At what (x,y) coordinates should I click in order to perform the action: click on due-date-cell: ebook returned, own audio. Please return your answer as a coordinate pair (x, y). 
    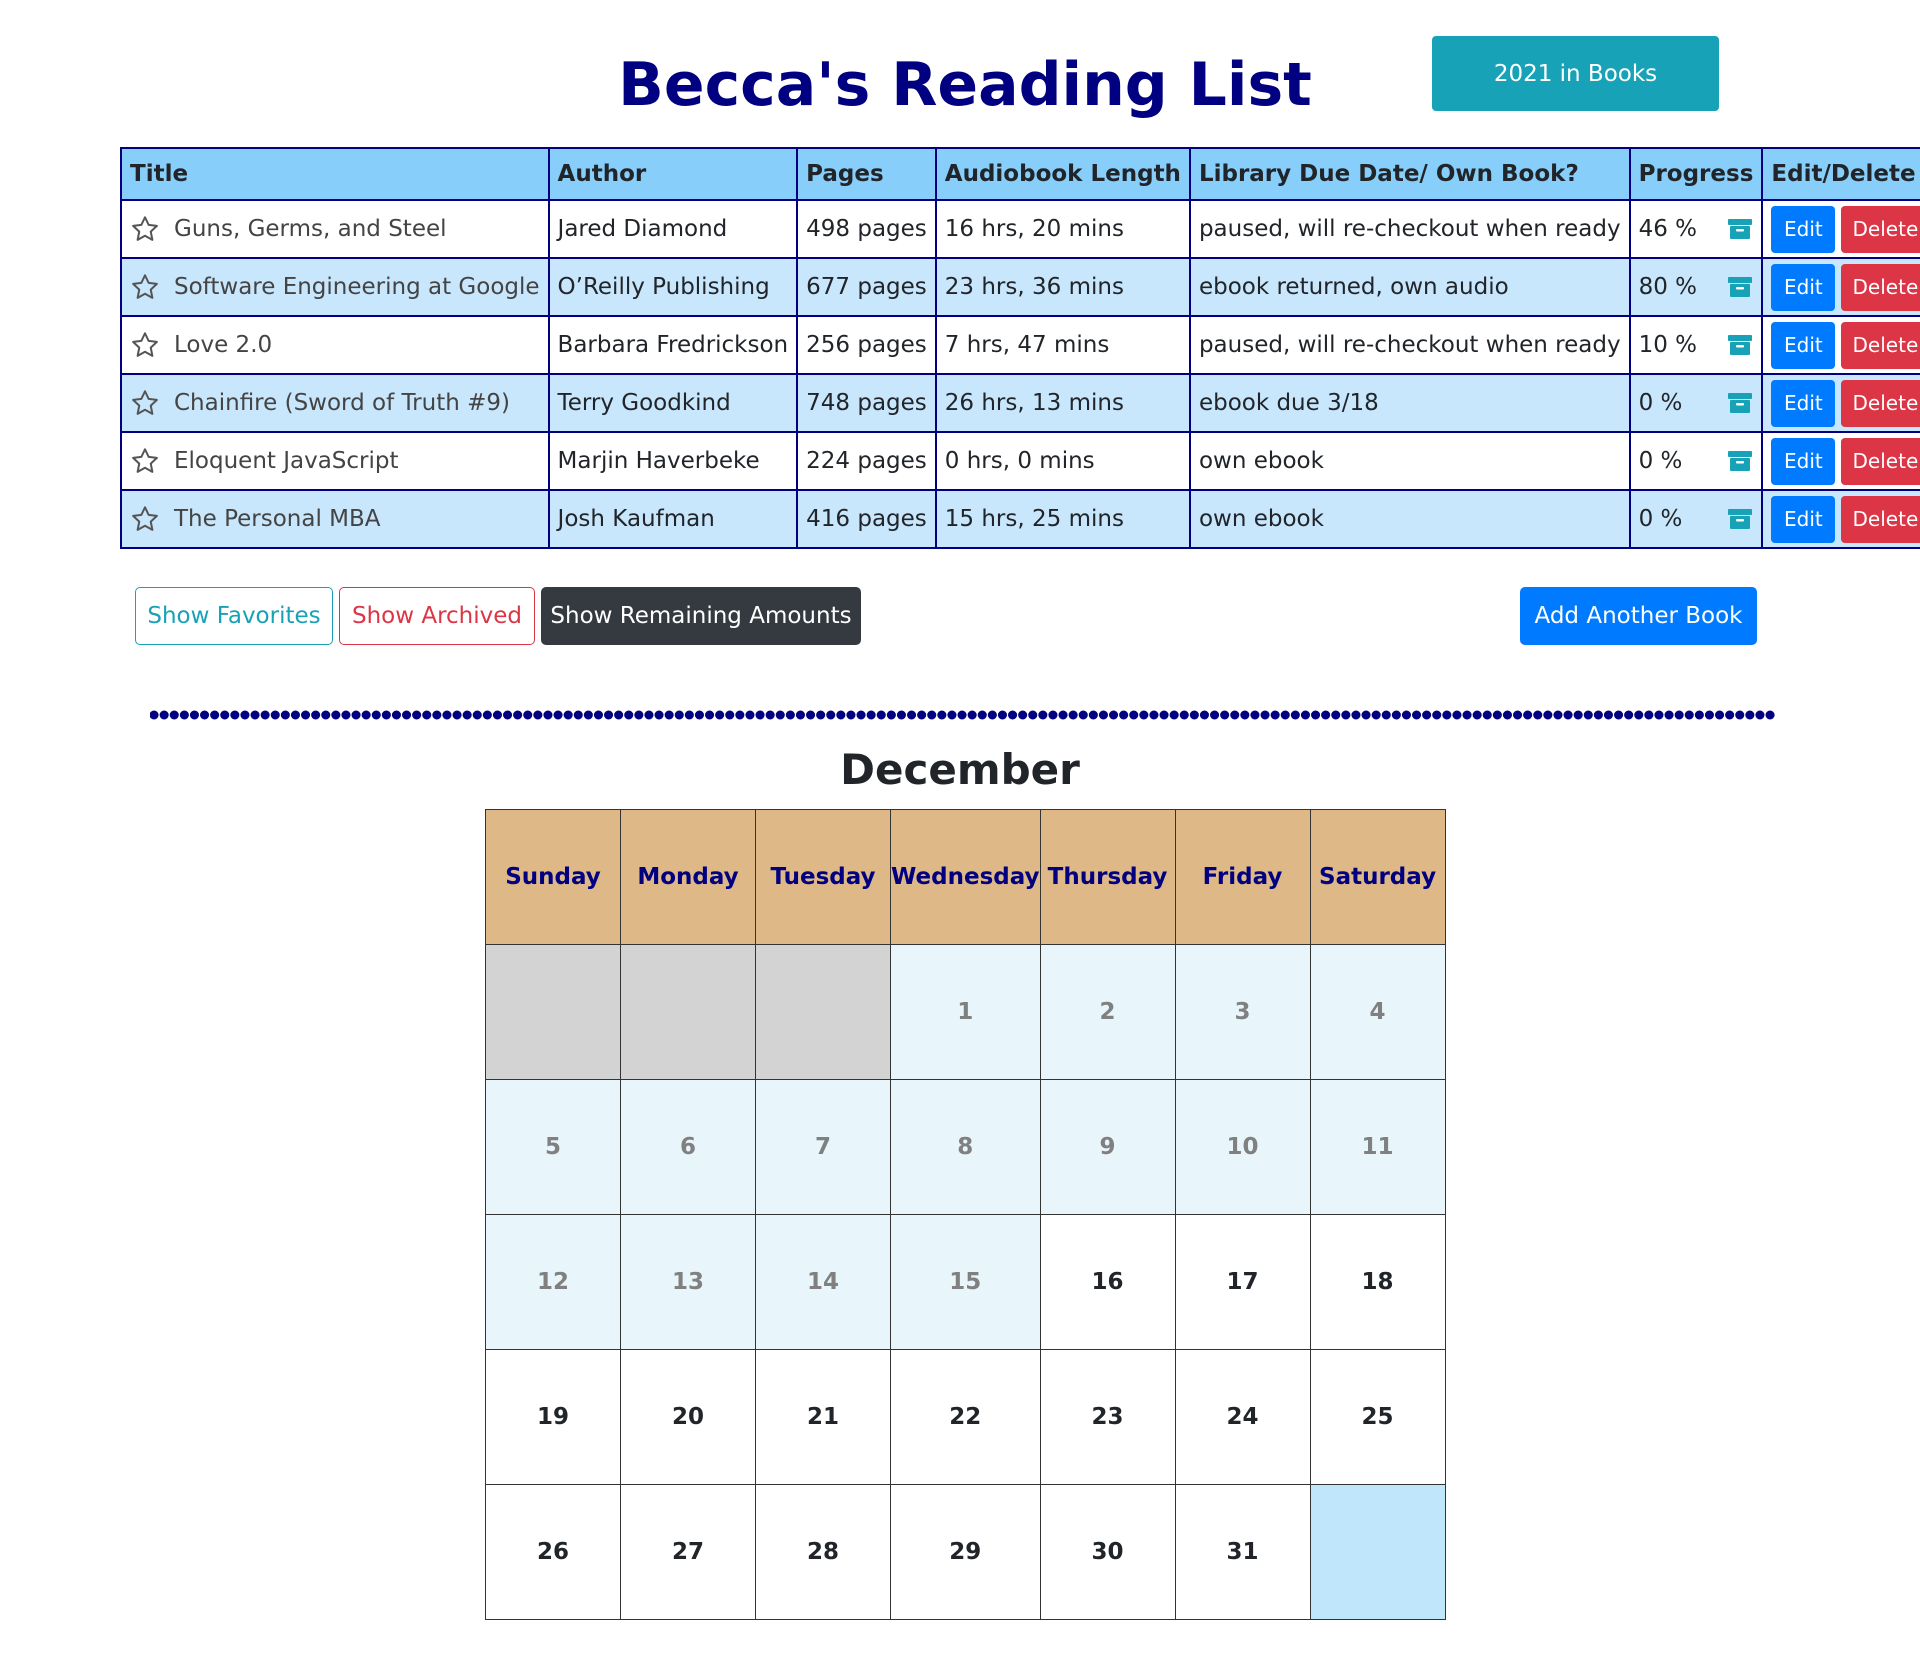
    Looking at the image, I should click on (1409, 287).